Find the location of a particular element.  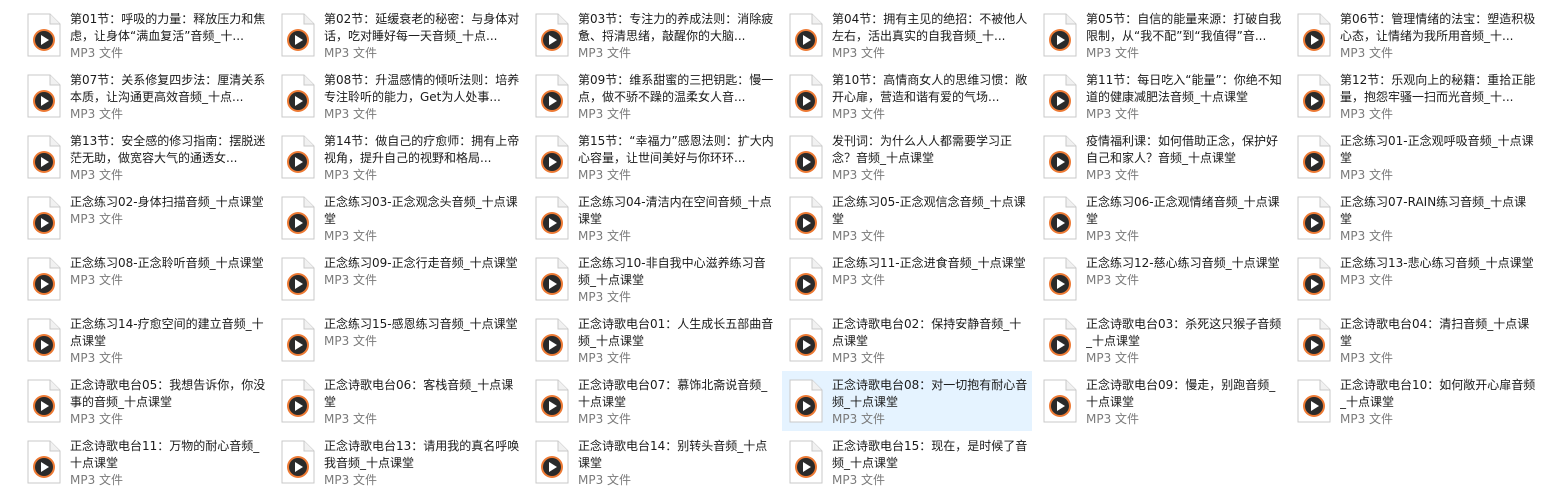

file-item: 正念练习15-感恩练习音频_十点课堂 MP3 文件 is located at coordinates (399, 340).